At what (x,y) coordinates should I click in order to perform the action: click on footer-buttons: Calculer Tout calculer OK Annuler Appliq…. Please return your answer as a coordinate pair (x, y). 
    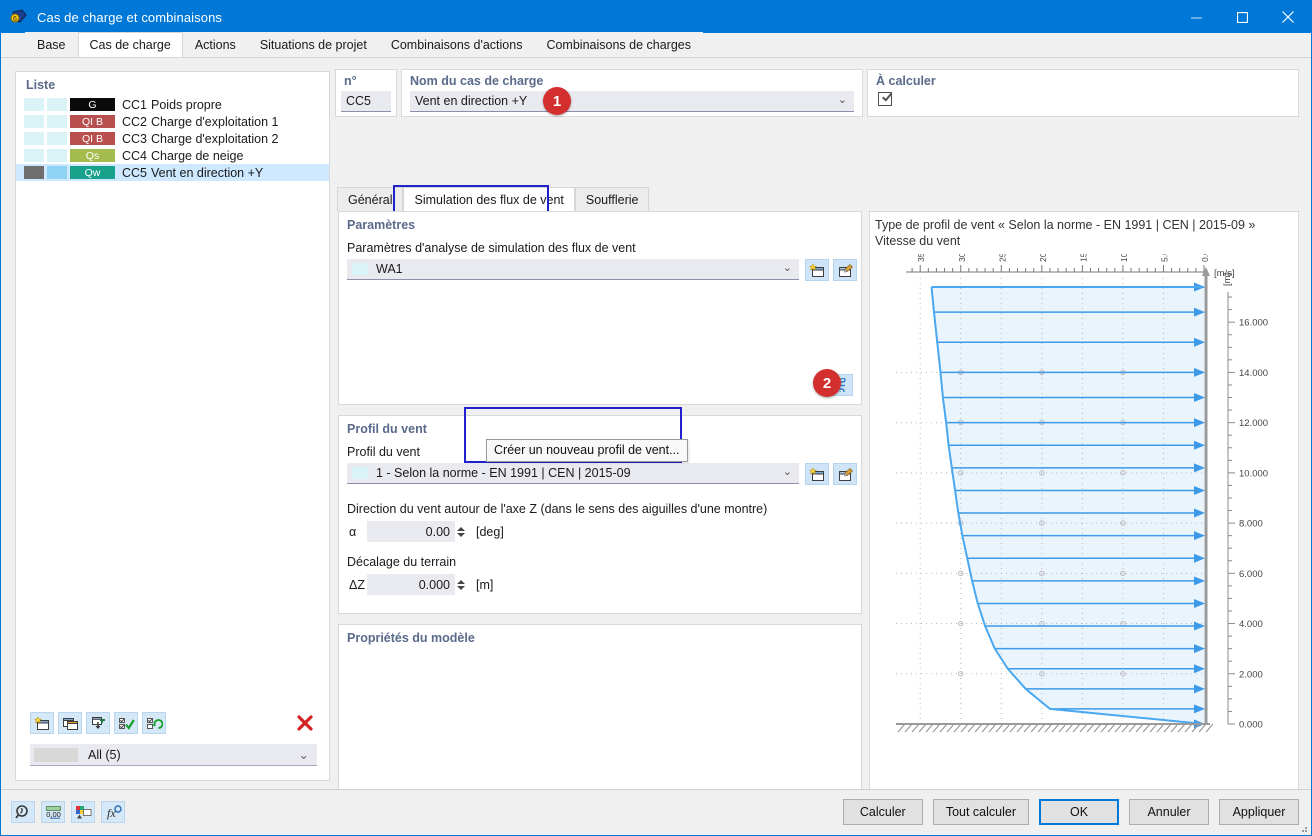
    Looking at the image, I should click on (1070, 812).